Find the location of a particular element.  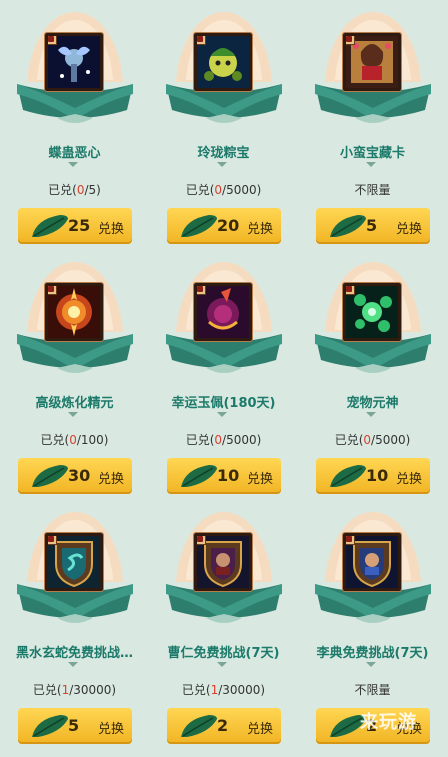

reward-card: 宠物元神 已兑(0/5000) 10 兑换 is located at coordinates (372, 375).